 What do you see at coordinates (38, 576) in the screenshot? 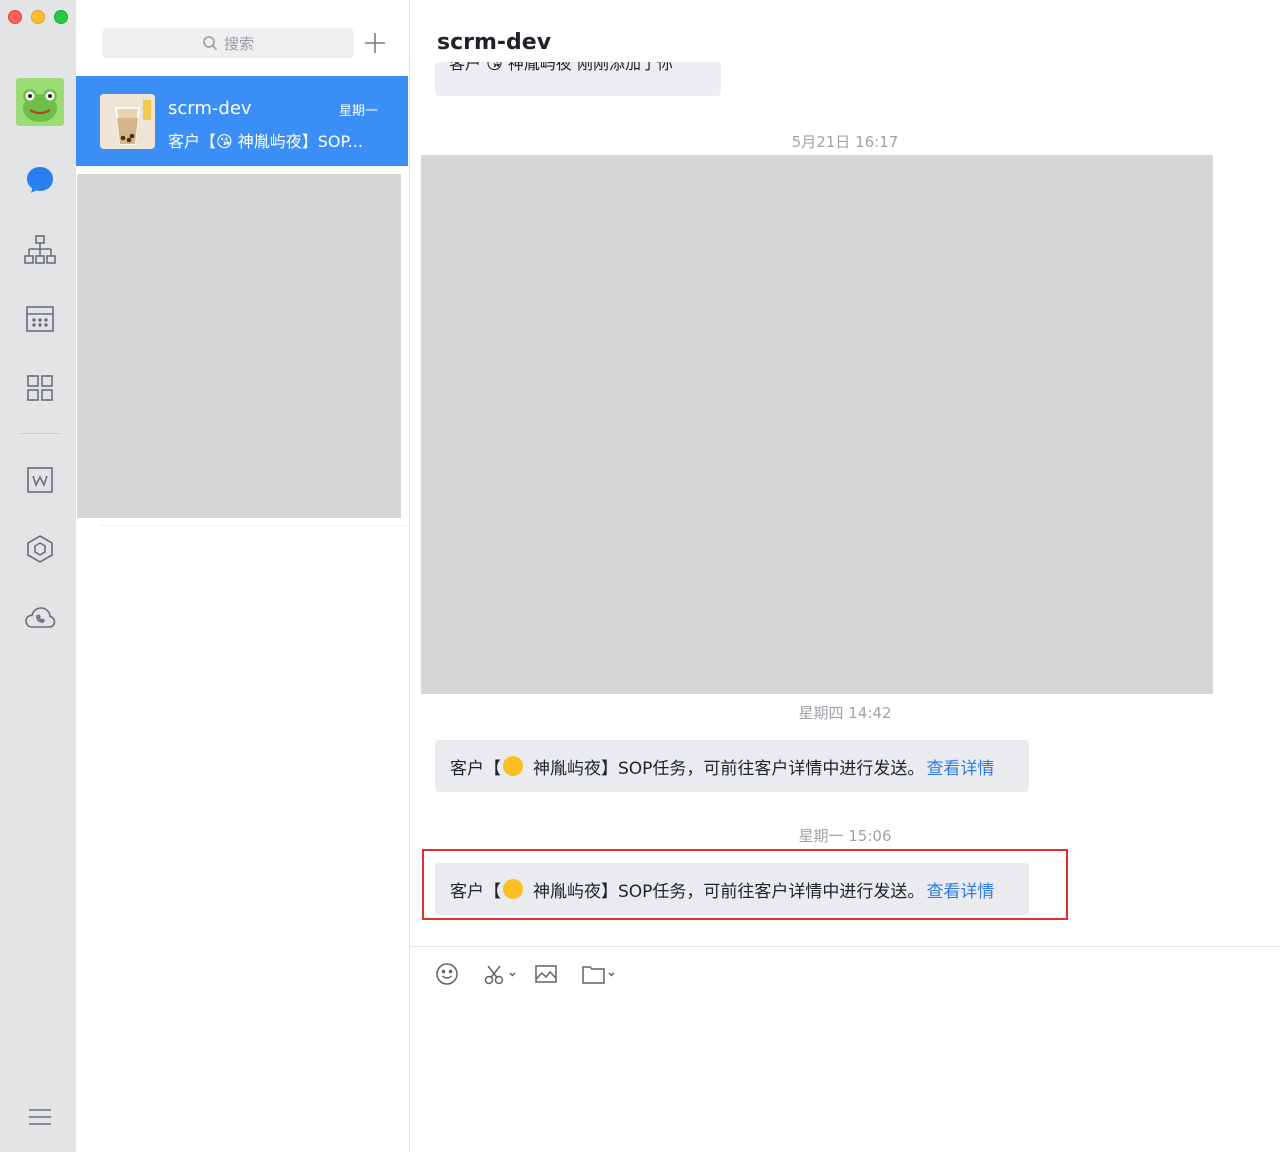
I see `nav-rail` at bounding box center [38, 576].